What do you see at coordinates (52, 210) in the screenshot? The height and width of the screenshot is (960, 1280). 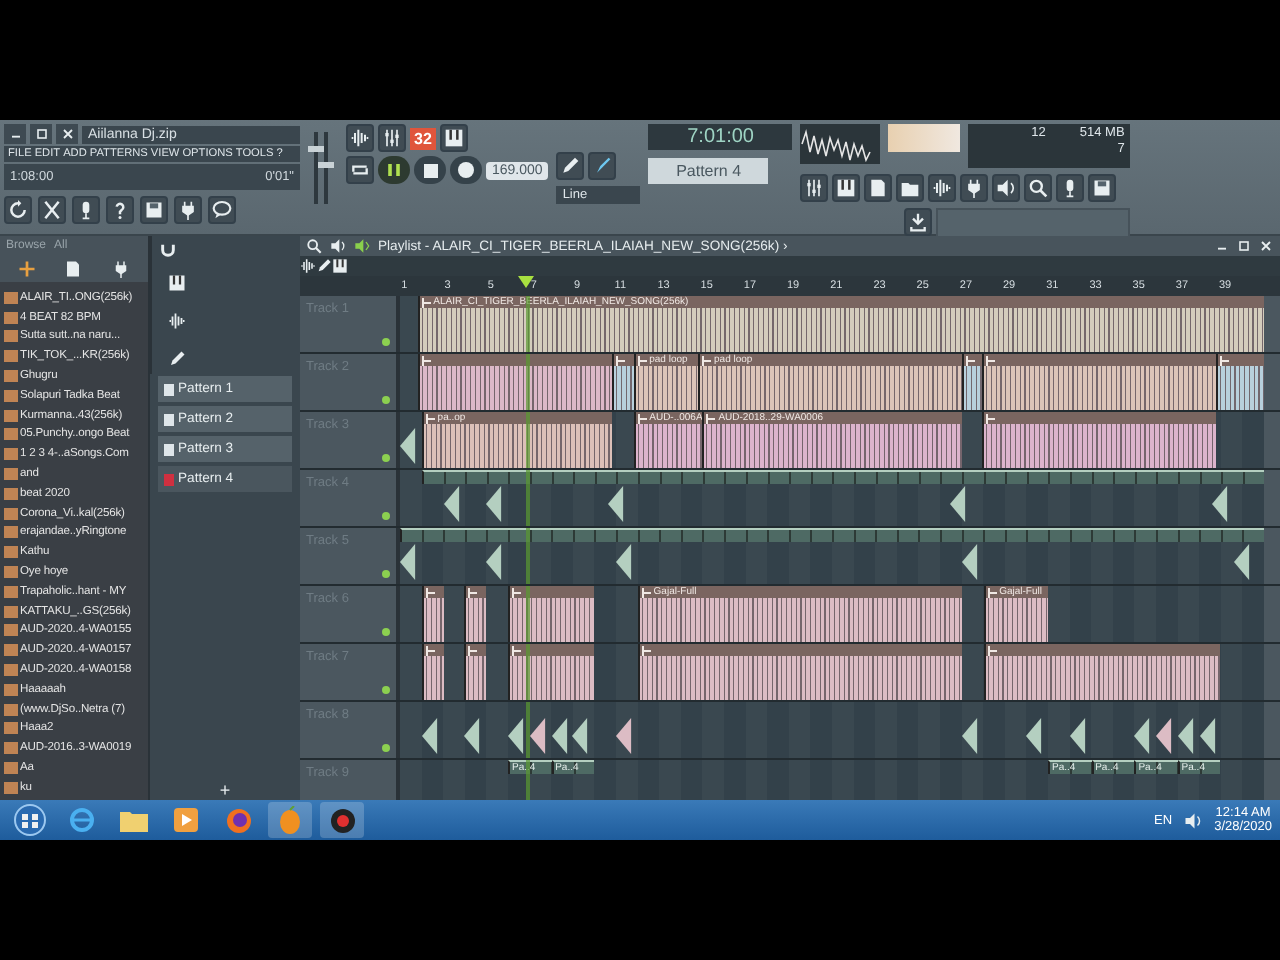 I see `scissors-button` at bounding box center [52, 210].